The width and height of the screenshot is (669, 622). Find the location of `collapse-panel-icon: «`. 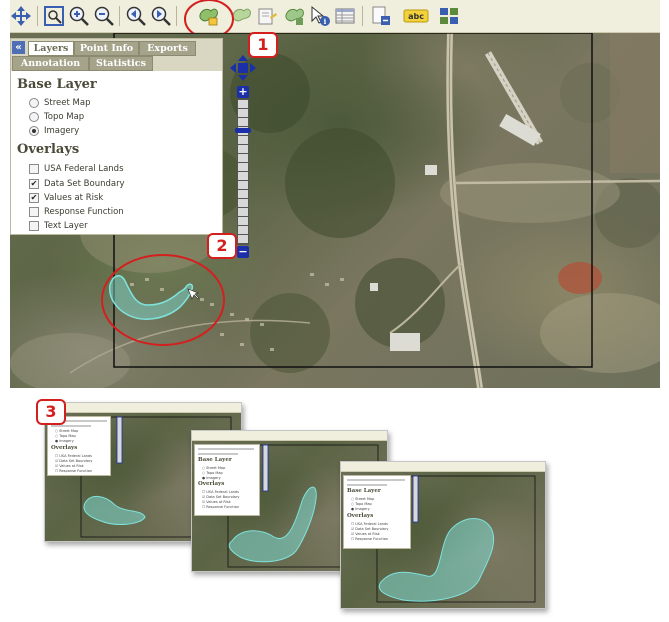

collapse-panel-icon: « is located at coordinates (18, 47).